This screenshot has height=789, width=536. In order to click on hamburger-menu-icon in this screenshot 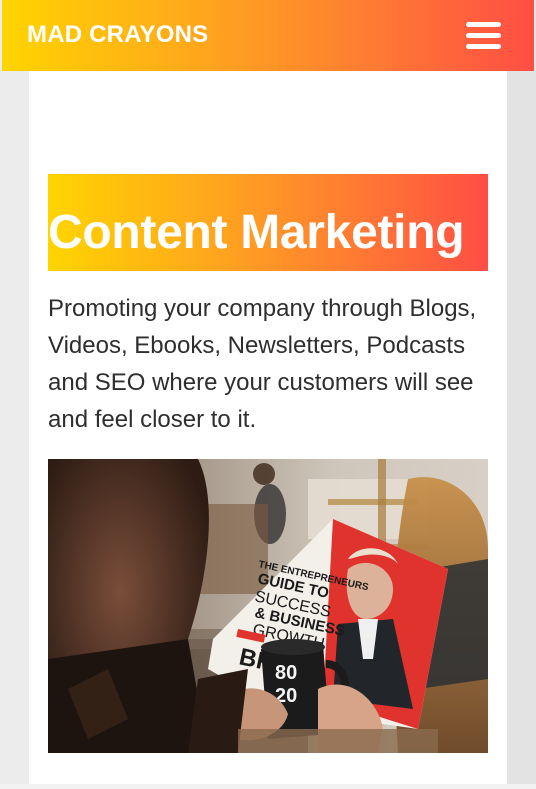, I will do `click(483, 35)`.